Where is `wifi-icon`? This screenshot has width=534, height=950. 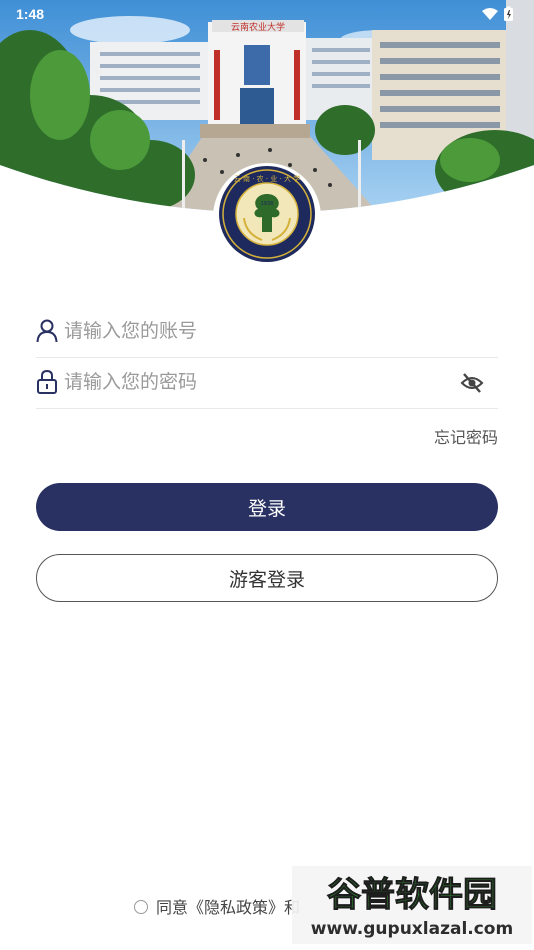 wifi-icon is located at coordinates (490, 14).